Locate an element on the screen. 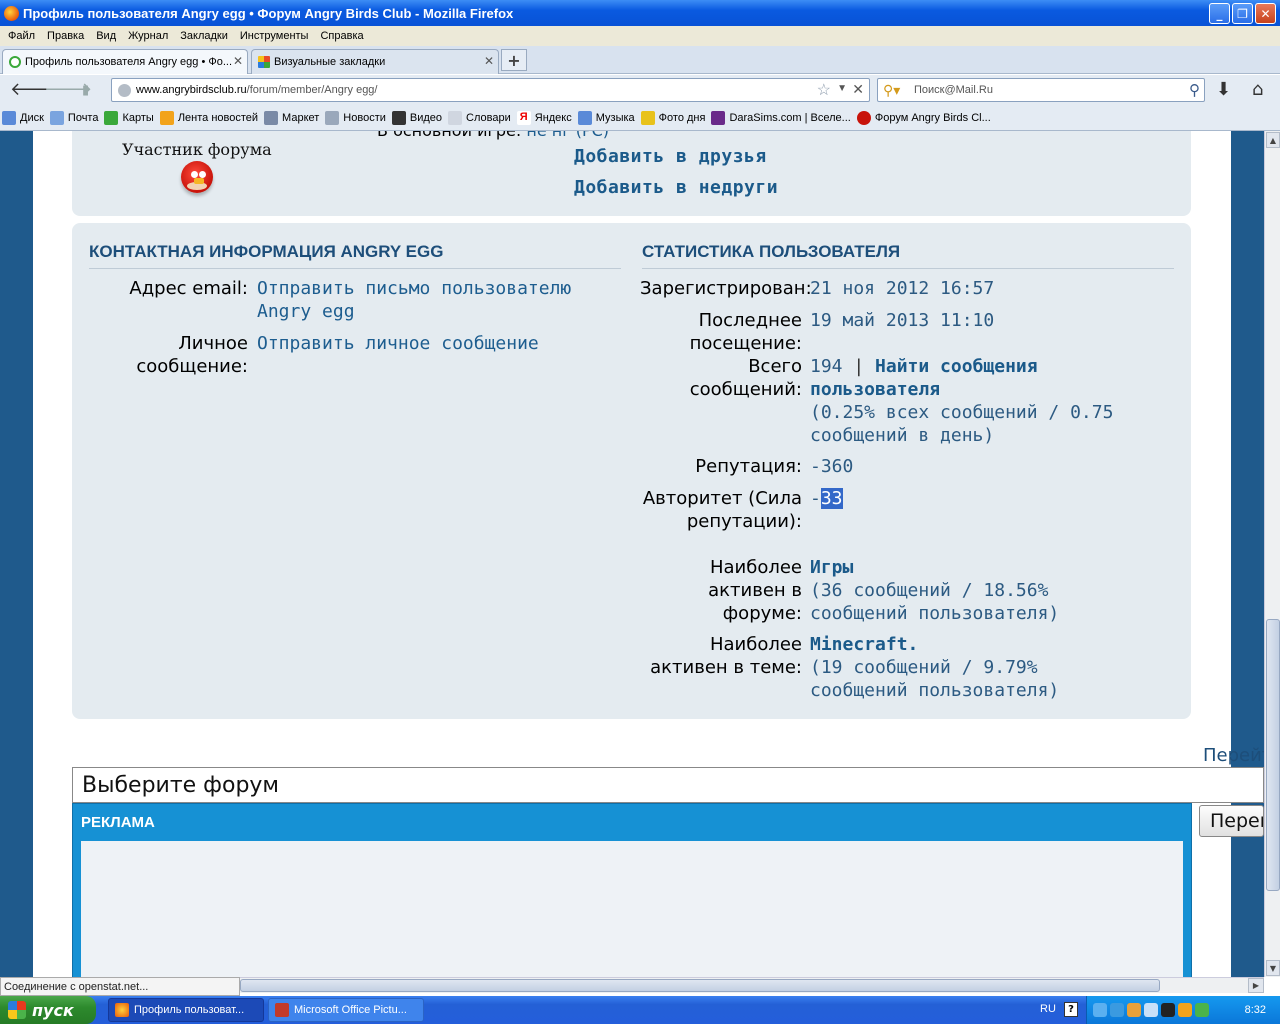 This screenshot has height=1024, width=1280. tab-label: Визуальные закладки is located at coordinates (330, 62).